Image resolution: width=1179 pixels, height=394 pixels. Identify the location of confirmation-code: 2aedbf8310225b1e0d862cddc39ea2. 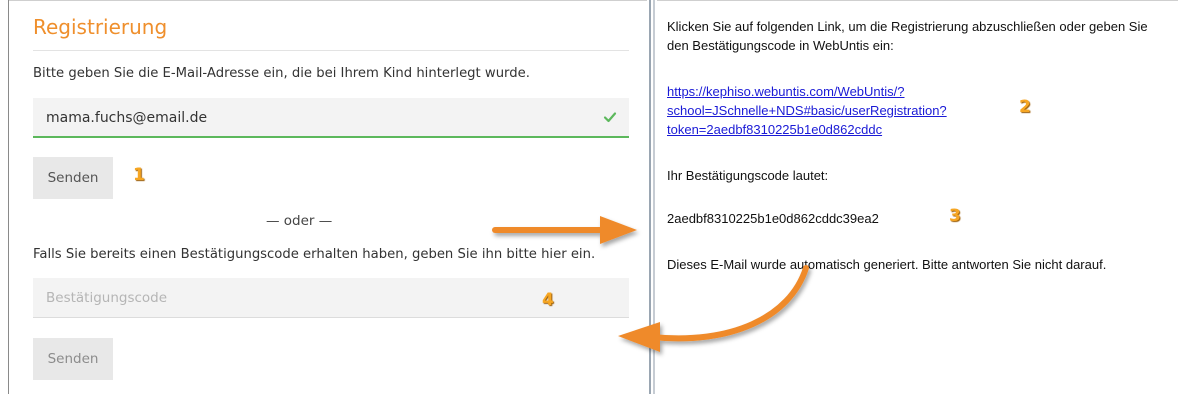
(773, 218).